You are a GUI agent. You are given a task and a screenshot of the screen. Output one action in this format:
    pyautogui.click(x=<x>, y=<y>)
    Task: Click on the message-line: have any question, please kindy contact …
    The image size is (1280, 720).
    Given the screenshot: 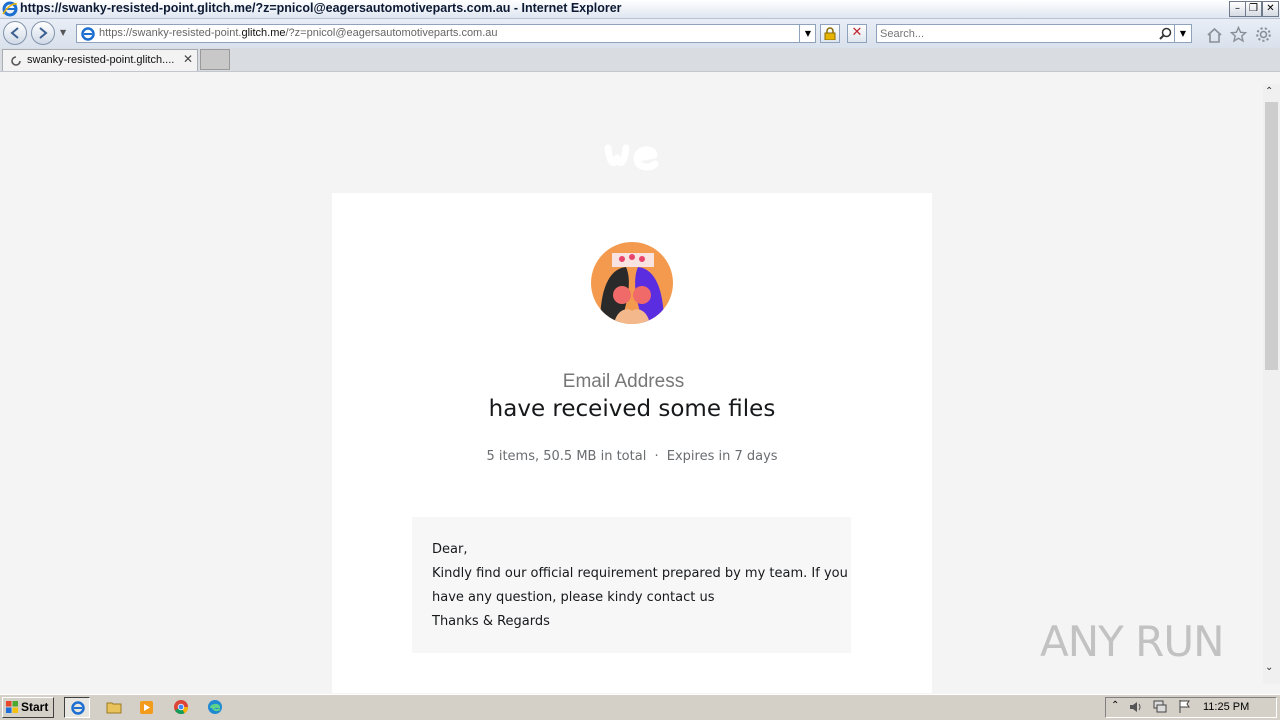 What is the action you would take?
    pyautogui.click(x=573, y=597)
    